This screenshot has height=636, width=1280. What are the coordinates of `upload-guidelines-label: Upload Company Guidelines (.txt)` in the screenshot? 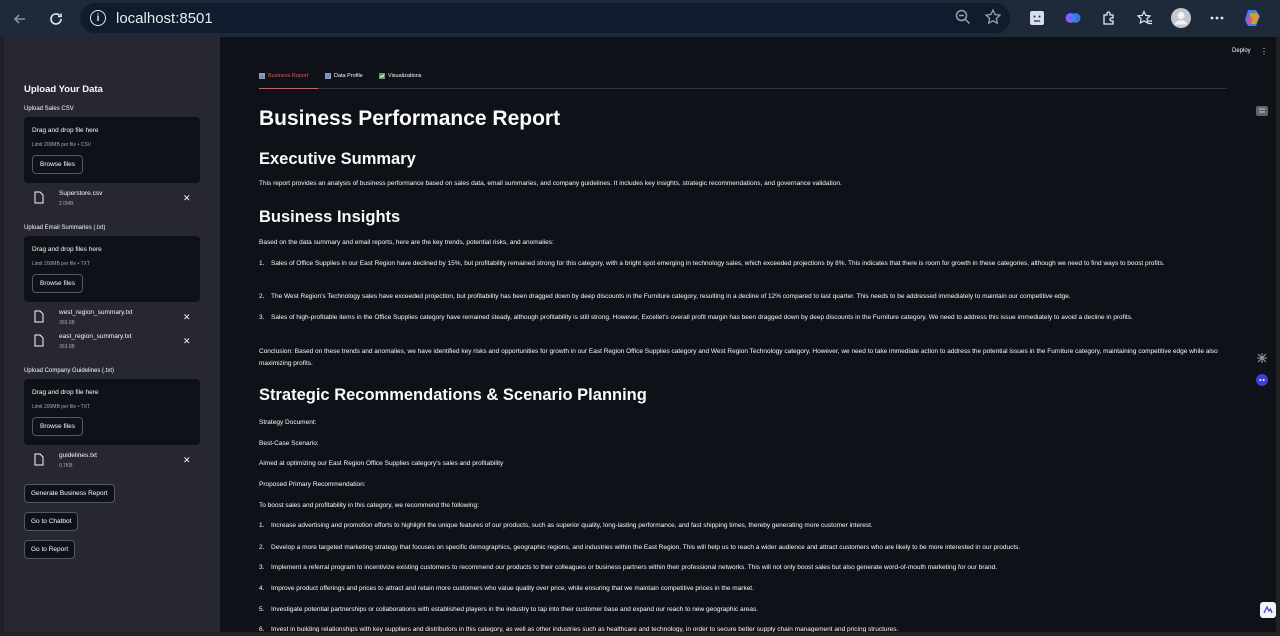 It's located at (69, 371).